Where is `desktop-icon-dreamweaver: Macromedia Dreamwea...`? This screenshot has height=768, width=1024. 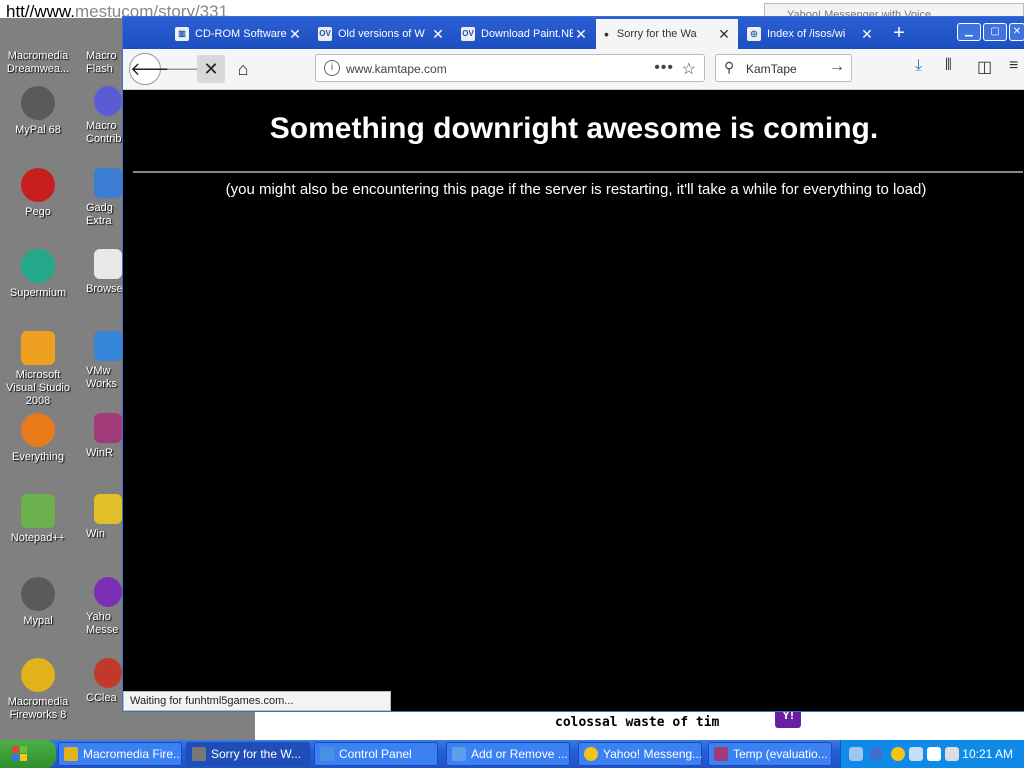 desktop-icon-dreamweaver: Macromedia Dreamwea... is located at coordinates (38, 56).